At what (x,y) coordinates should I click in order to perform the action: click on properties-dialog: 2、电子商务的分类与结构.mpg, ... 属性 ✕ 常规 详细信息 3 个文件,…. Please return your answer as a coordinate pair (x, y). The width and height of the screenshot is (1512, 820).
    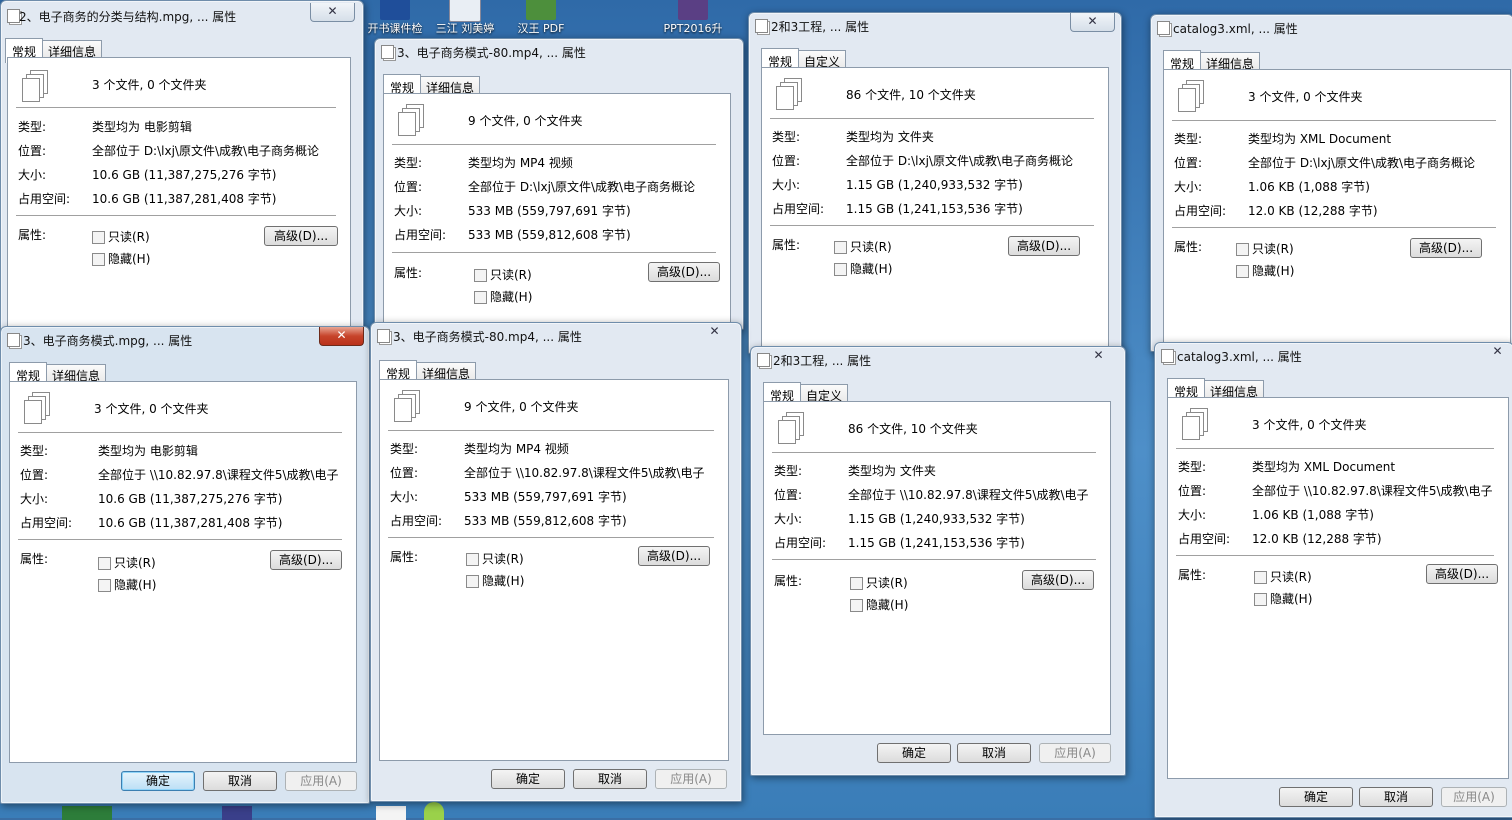
    Looking at the image, I should click on (182, 167).